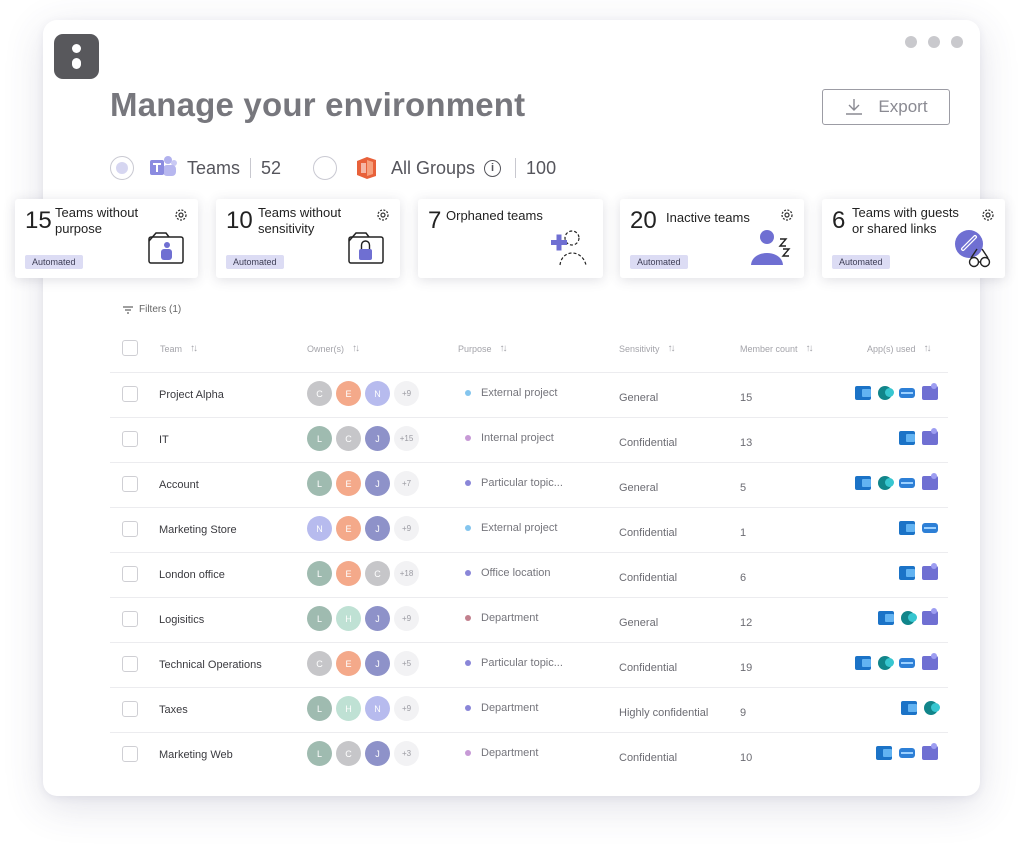 The image size is (1024, 860). What do you see at coordinates (886, 107) in the screenshot?
I see `export-button: Export` at bounding box center [886, 107].